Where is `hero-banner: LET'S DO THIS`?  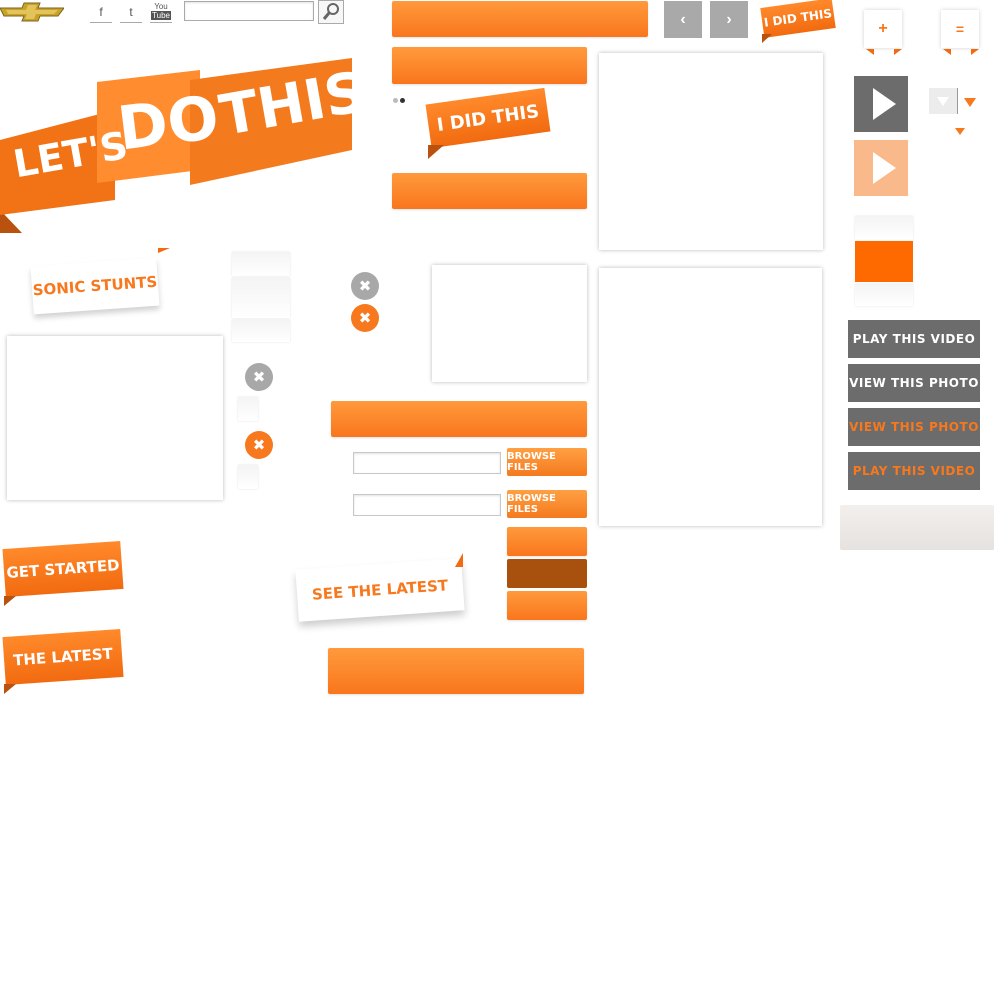
hero-banner: LET'S DO THIS is located at coordinates (185, 147).